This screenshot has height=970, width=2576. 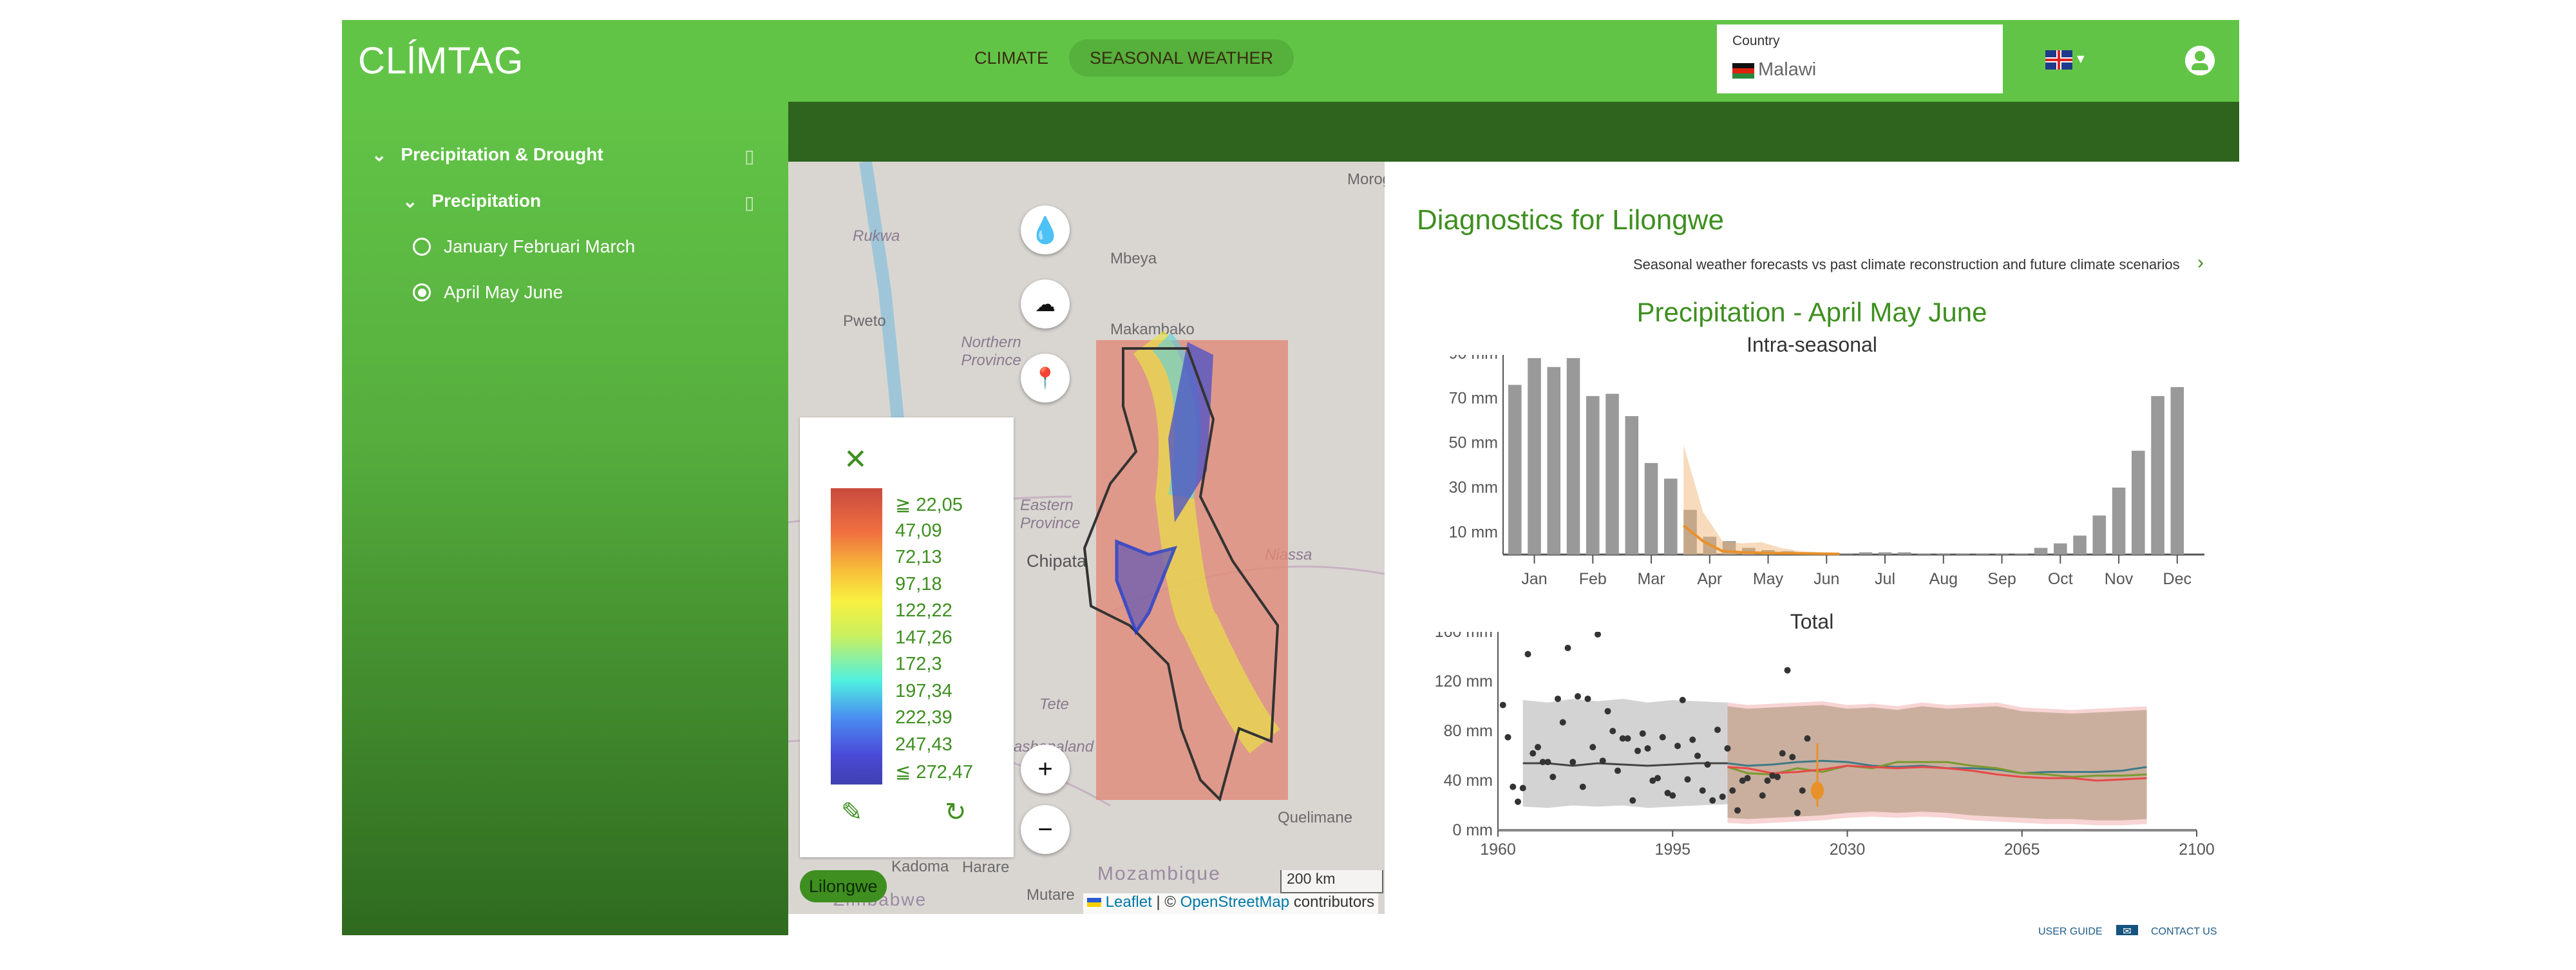 I want to click on x-tick-label: Aug, so click(x=1944, y=579).